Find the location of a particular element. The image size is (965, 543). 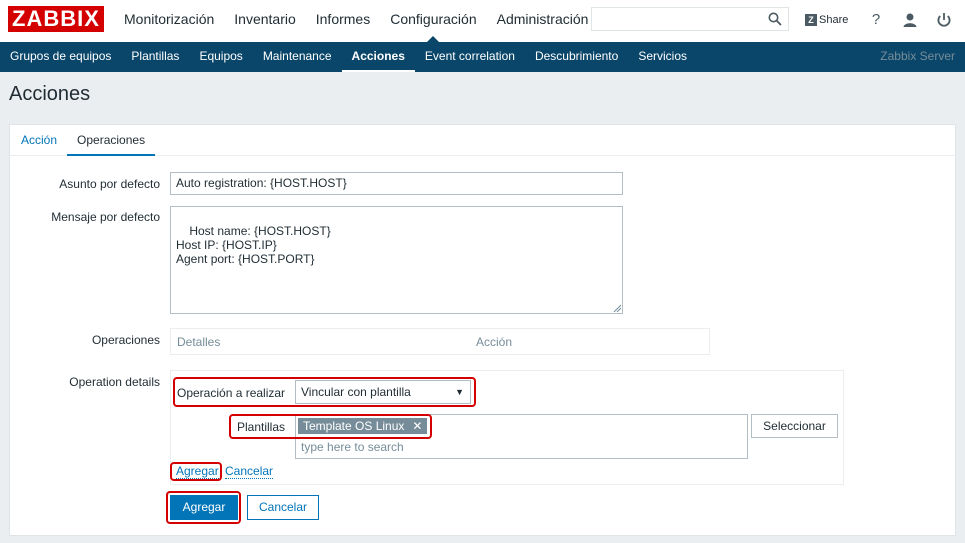

submenu-host-groups: Grupos de equipos is located at coordinates (60, 57).